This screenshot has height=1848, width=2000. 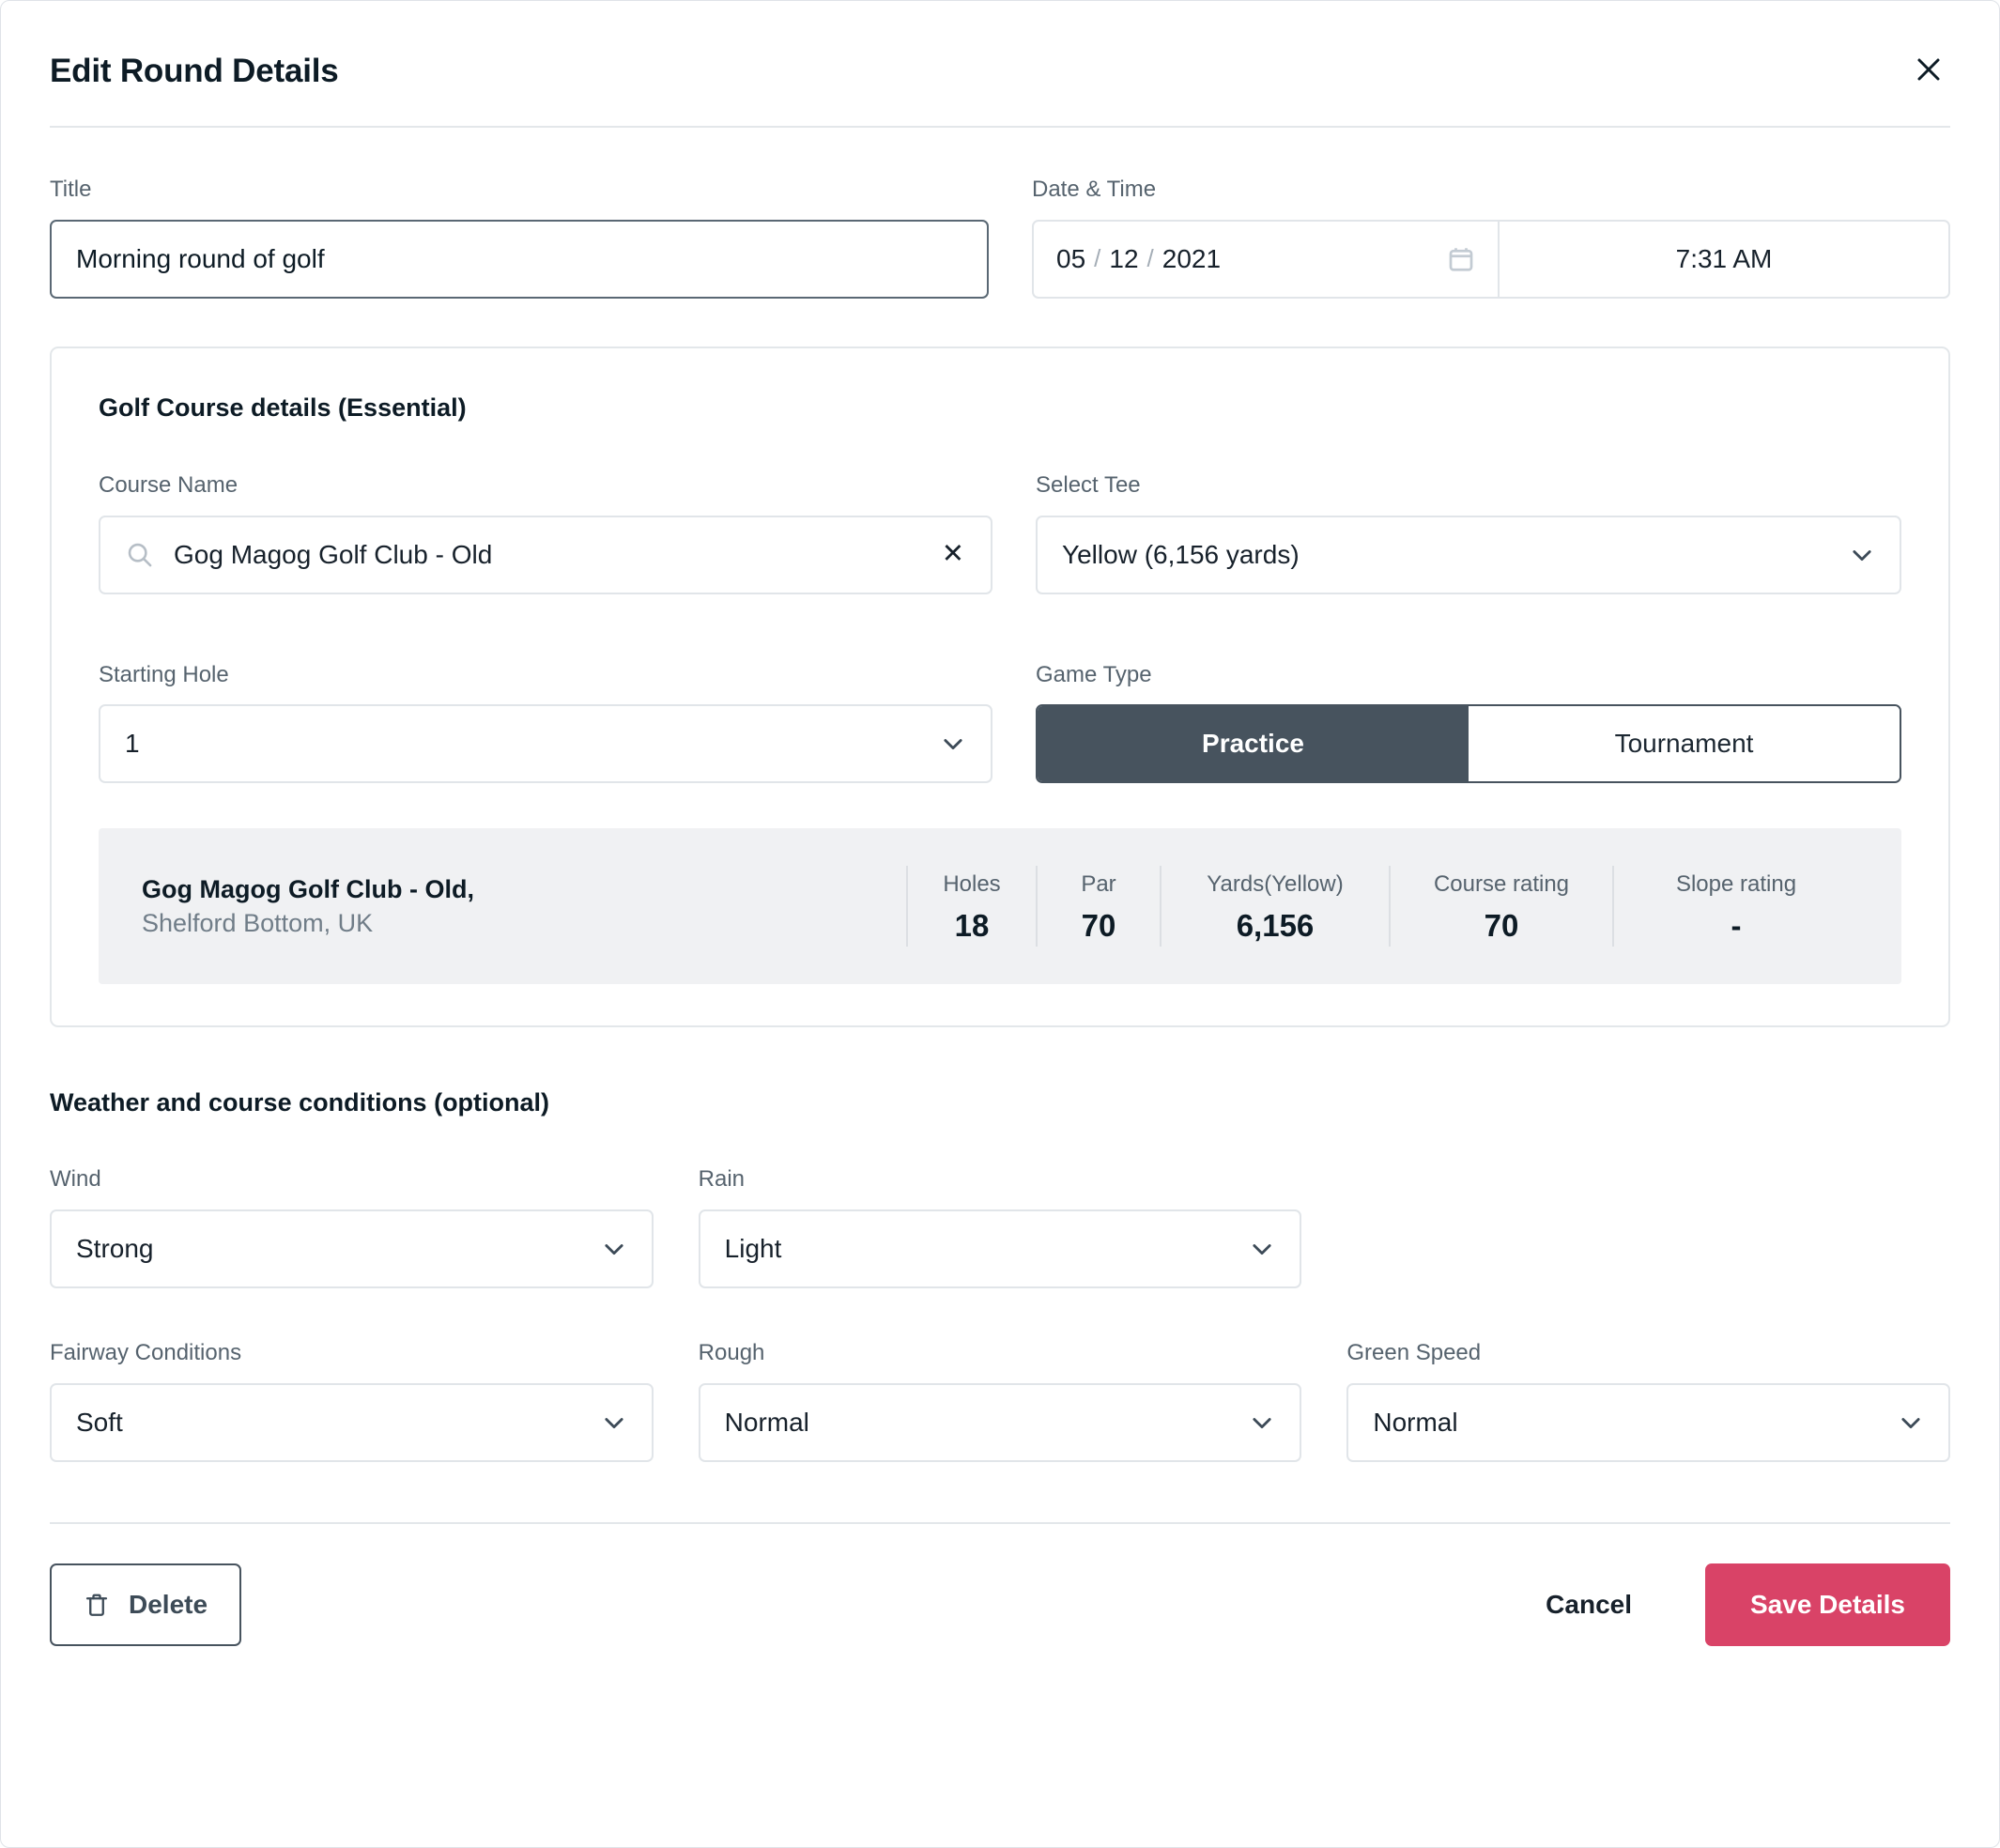 What do you see at coordinates (1736, 884) in the screenshot?
I see `stat-slope-rating-label: Slope rating` at bounding box center [1736, 884].